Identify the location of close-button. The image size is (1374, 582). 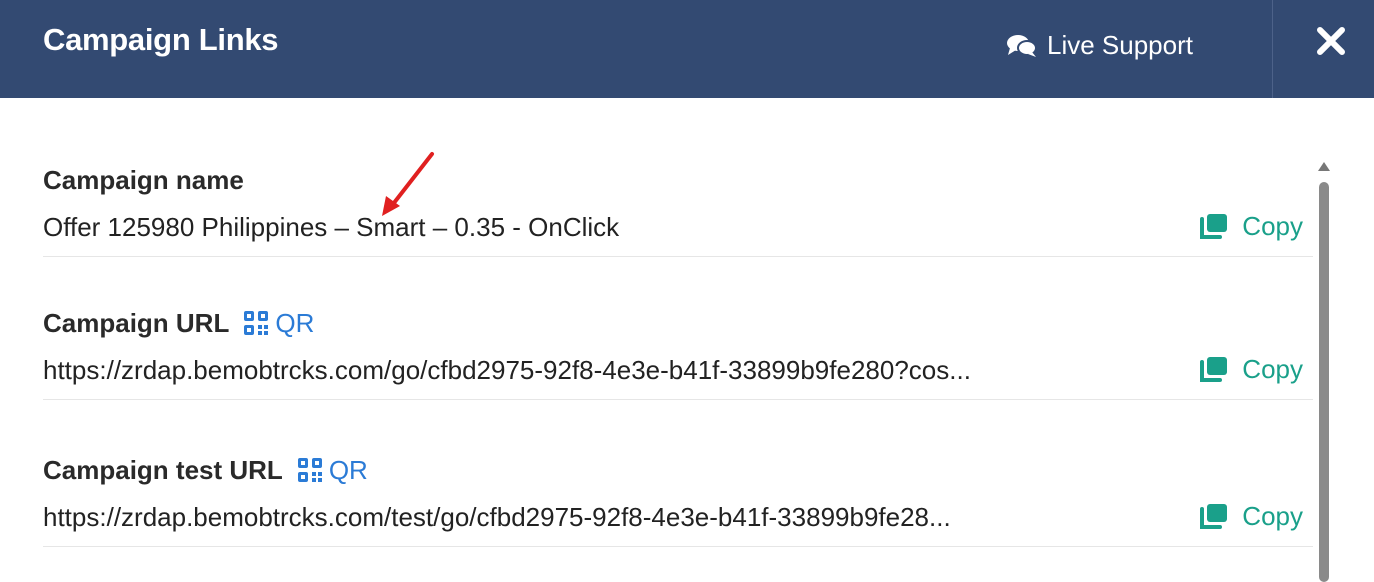
(1332, 42).